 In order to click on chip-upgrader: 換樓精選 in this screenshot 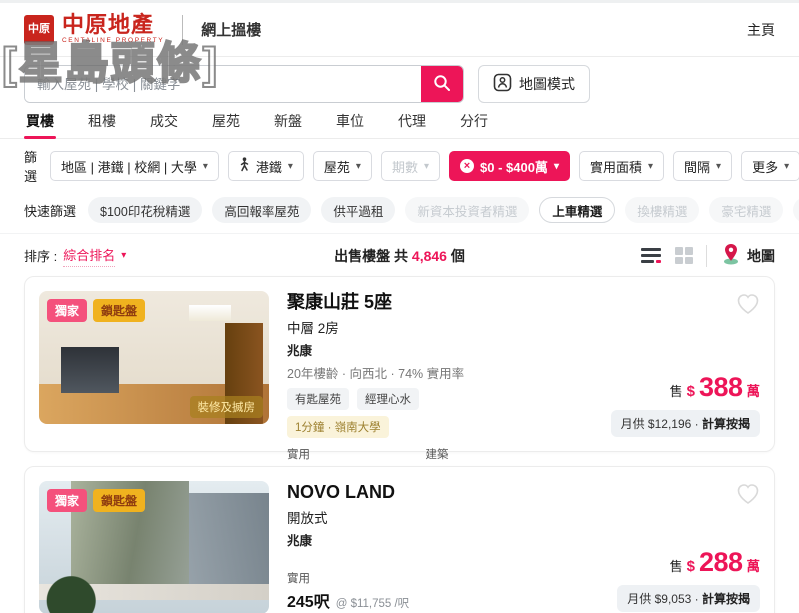, I will do `click(662, 210)`.